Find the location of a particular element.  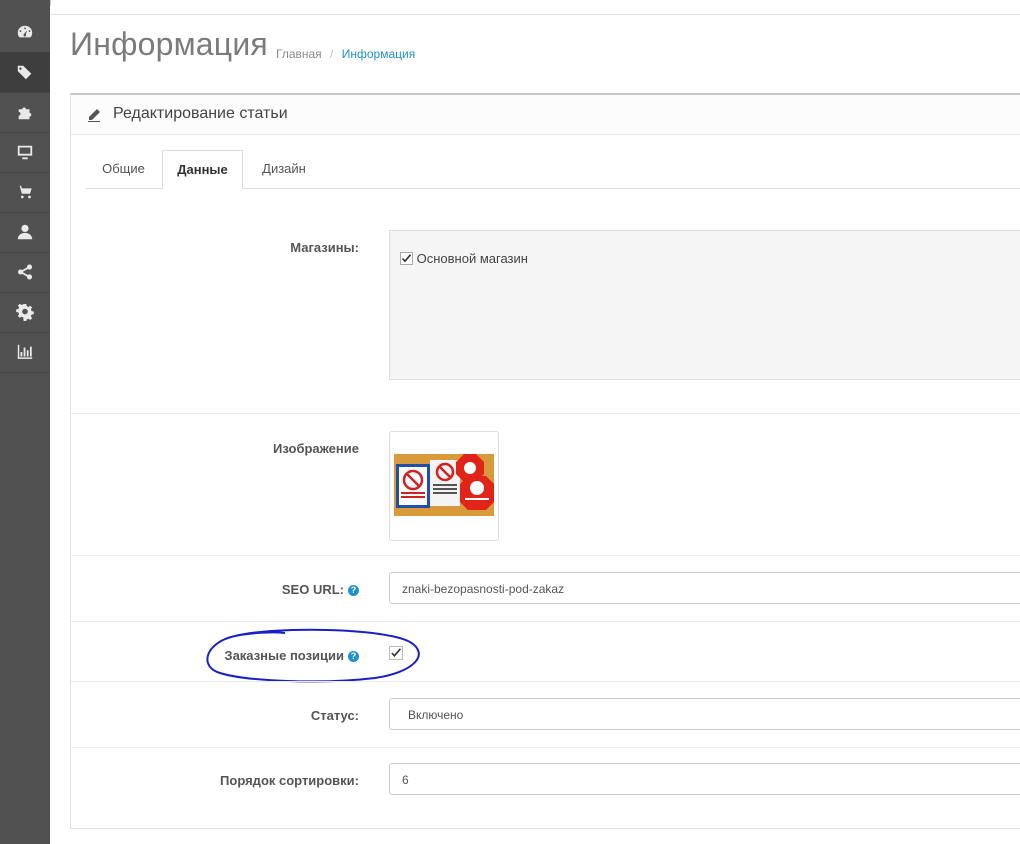

help-icon: ? is located at coordinates (353, 590).